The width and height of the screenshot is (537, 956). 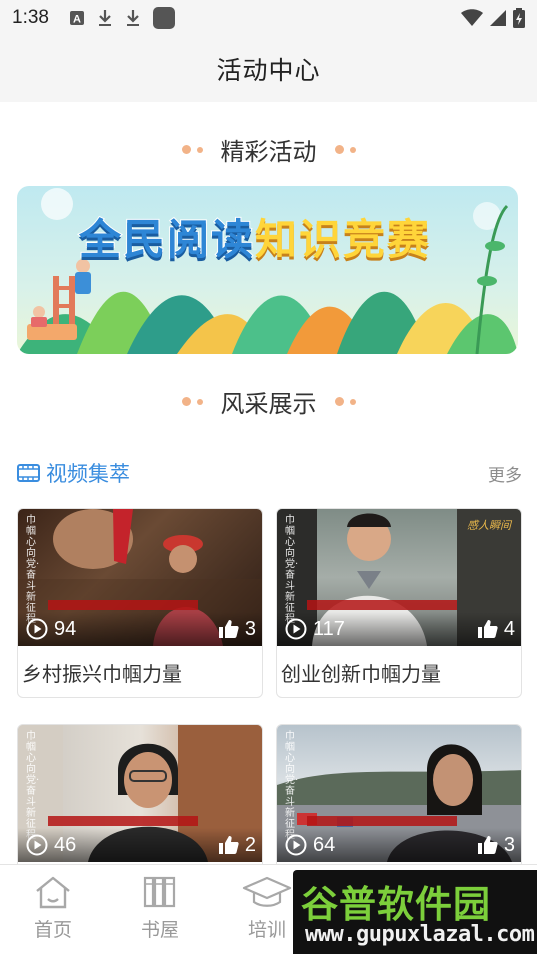 I want to click on activities-title: 精彩活动, so click(x=268, y=152).